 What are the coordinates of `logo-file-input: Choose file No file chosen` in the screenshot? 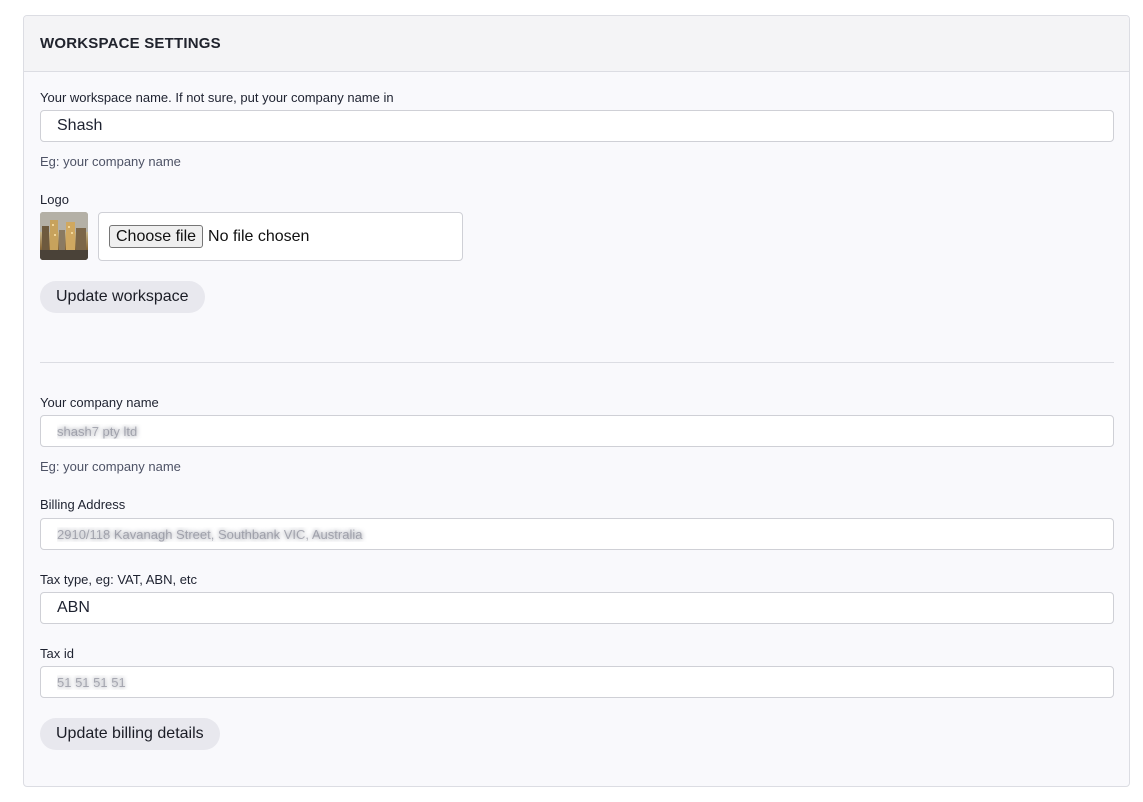 It's located at (280, 236).